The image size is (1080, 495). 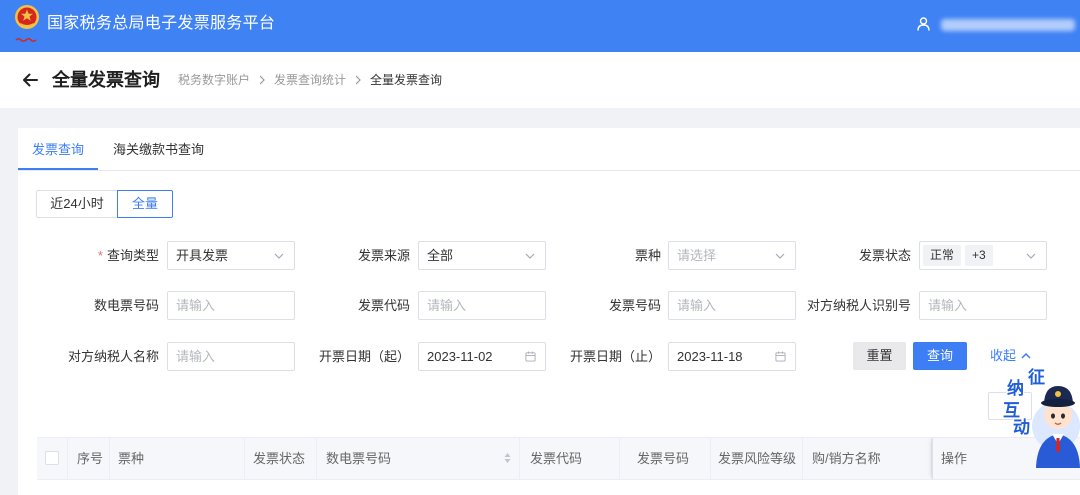 I want to click on invoice-kind-placeholder: 请选择, so click(x=697, y=255).